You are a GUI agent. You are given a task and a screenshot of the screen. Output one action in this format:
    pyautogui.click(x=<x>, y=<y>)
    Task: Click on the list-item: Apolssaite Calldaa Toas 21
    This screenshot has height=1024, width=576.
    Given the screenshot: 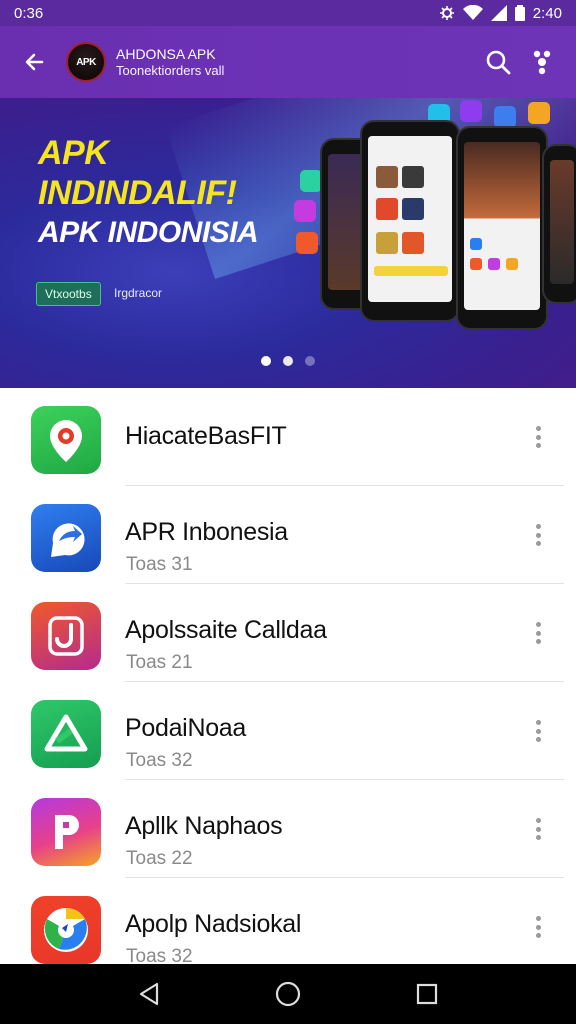 What is the action you would take?
    pyautogui.click(x=288, y=633)
    